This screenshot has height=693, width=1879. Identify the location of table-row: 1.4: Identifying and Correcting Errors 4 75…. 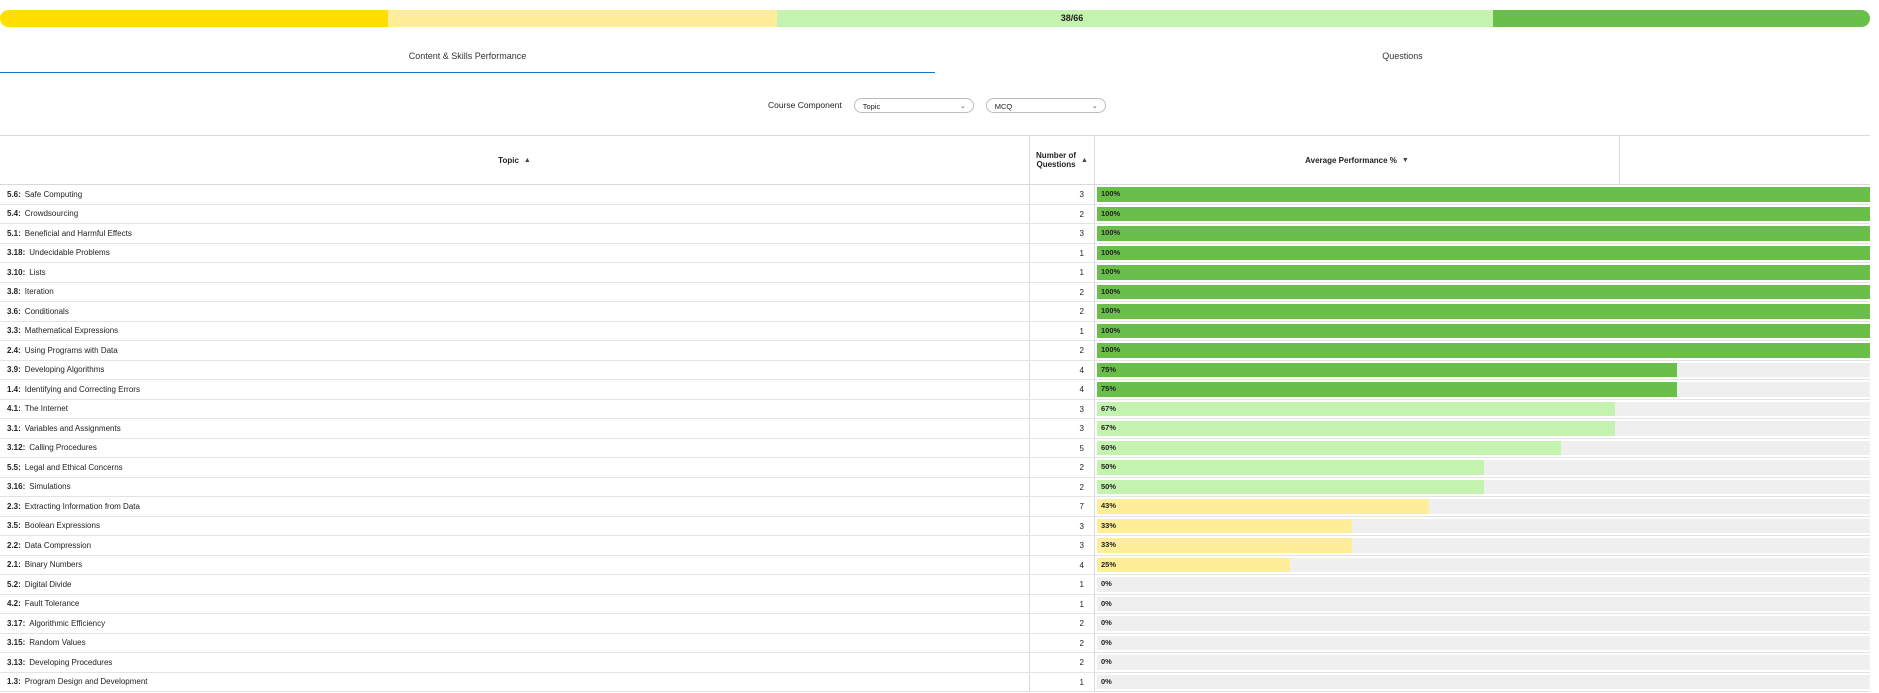
(935, 390).